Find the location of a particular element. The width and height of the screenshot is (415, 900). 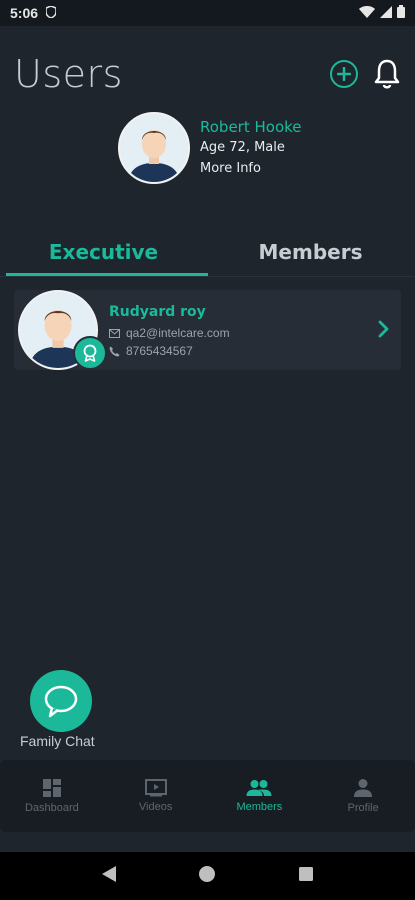

bell-icon is located at coordinates (387, 74).